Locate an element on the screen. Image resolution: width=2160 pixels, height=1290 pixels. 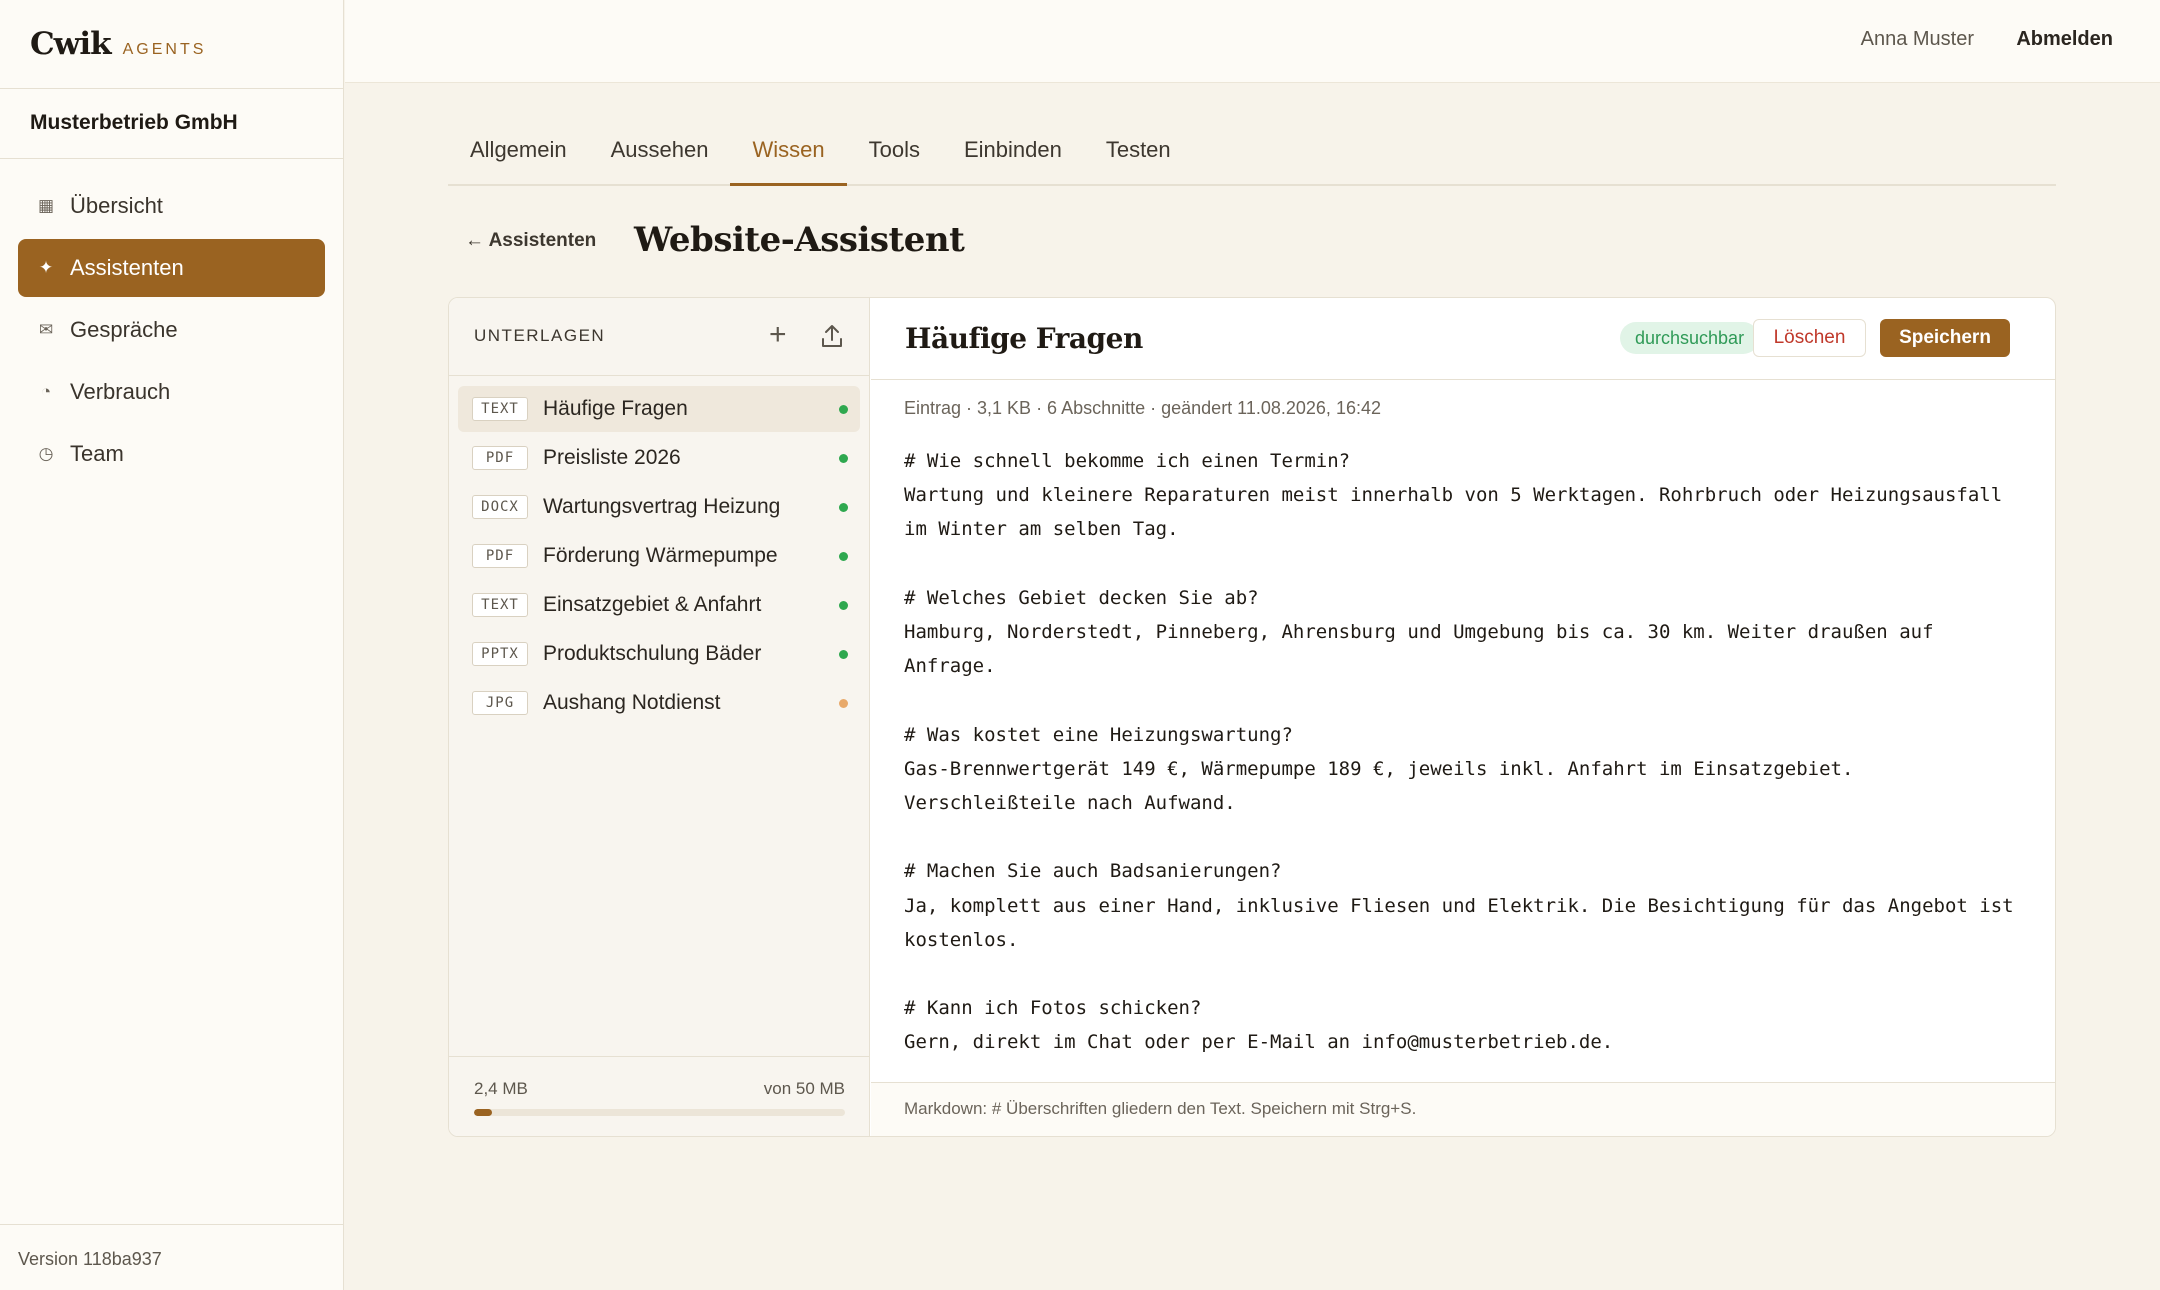
page-title: Website-Assistent is located at coordinates (799, 240).